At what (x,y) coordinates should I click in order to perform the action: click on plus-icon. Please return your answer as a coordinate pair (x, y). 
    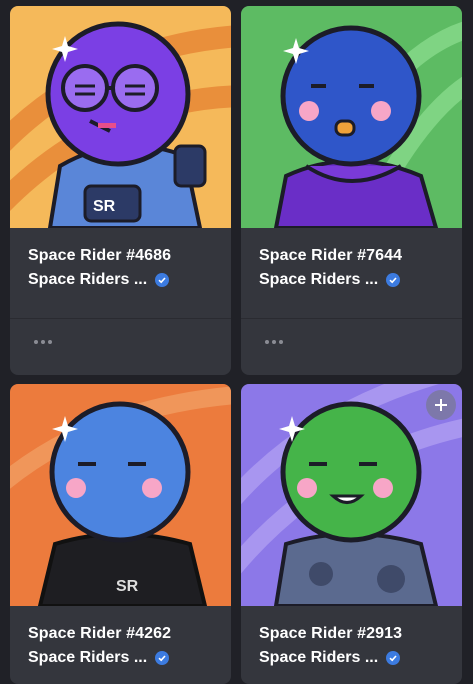
    Looking at the image, I should click on (441, 405).